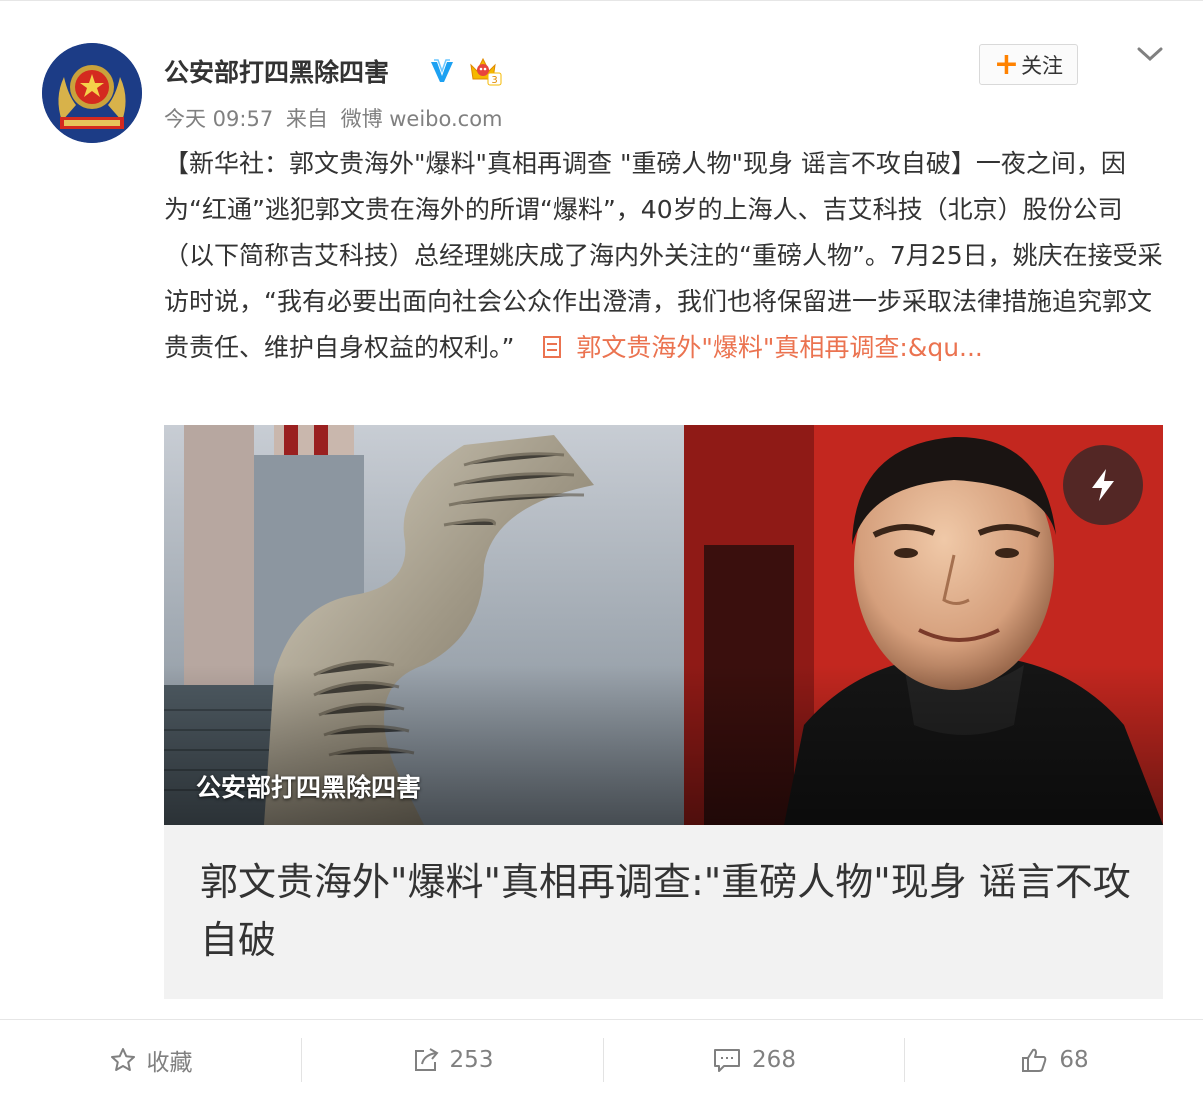  What do you see at coordinates (218, 119) in the screenshot?
I see `post-time: 今天 09:57` at bounding box center [218, 119].